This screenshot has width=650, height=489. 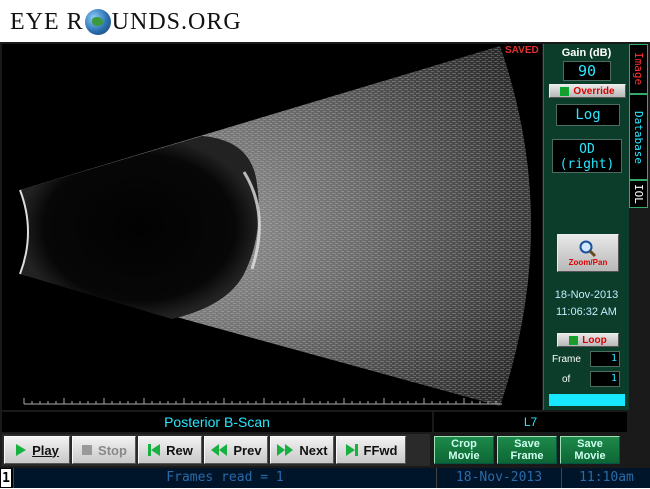 What do you see at coordinates (594, 340) in the screenshot?
I see `loop-label: Loop` at bounding box center [594, 340].